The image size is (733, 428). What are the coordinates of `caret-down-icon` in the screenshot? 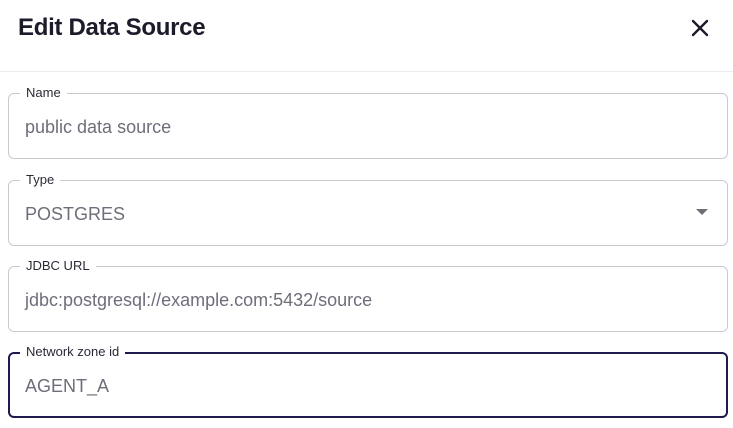 It's located at (702, 212).